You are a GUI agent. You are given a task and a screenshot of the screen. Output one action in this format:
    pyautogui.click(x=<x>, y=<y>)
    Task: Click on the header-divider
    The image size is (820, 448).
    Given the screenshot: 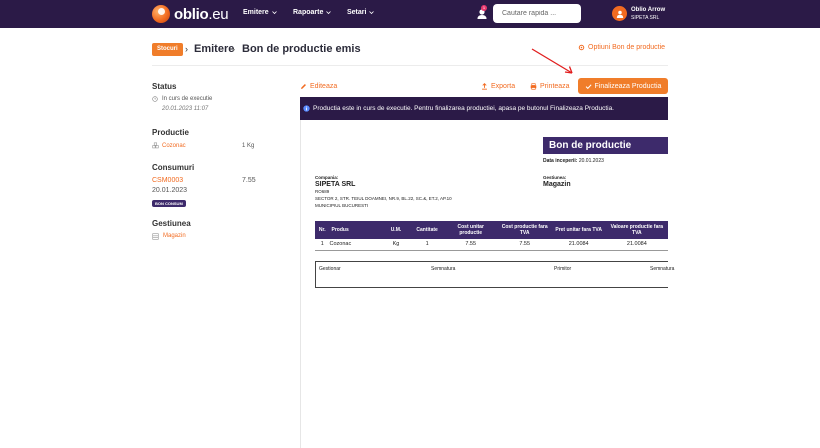 What is the action you would take?
    pyautogui.click(x=410, y=65)
    